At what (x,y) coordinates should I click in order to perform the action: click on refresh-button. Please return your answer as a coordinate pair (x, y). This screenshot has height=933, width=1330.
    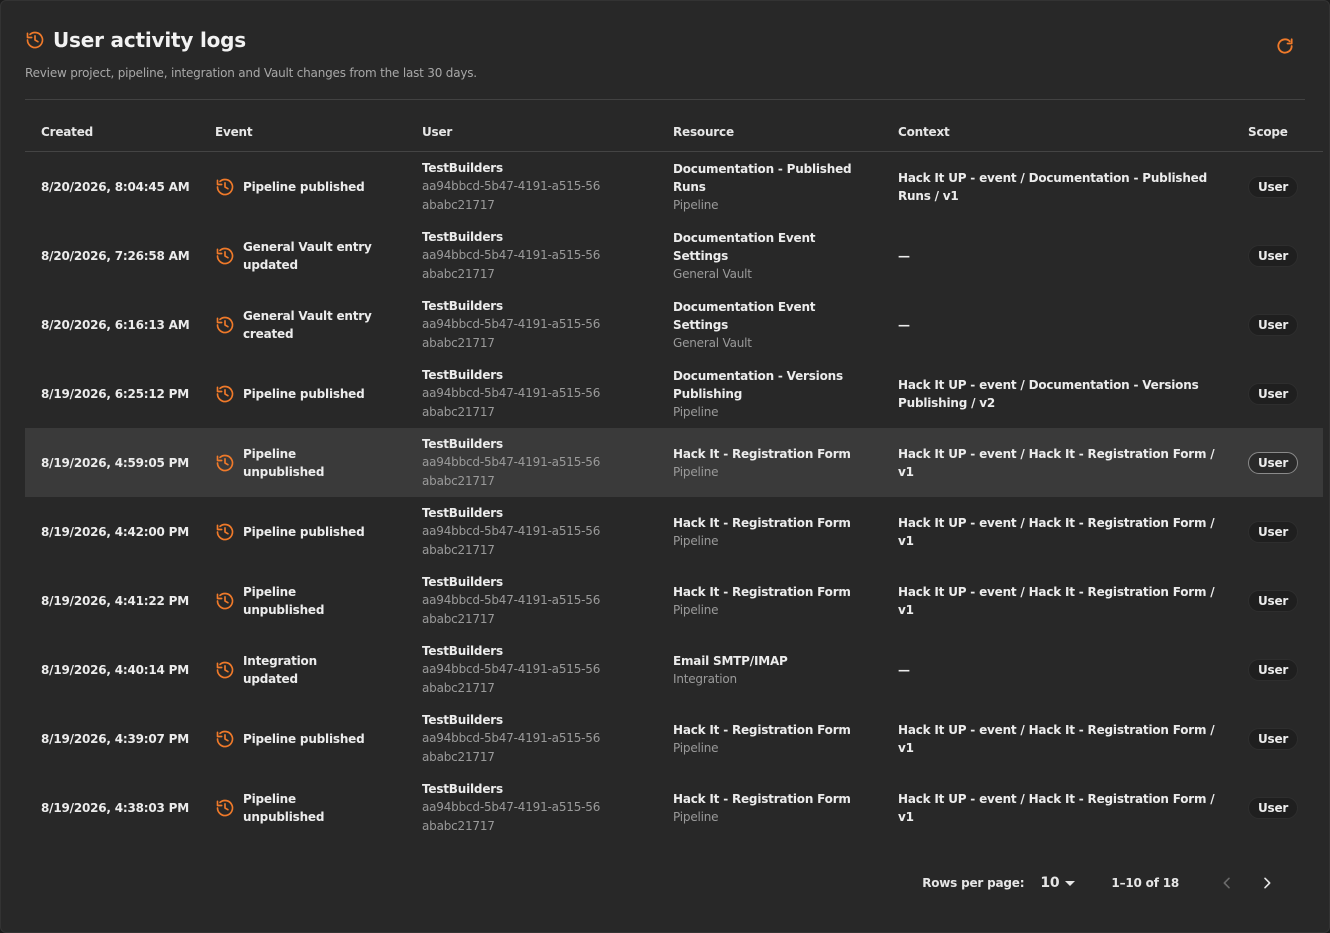
    Looking at the image, I should click on (1285, 46).